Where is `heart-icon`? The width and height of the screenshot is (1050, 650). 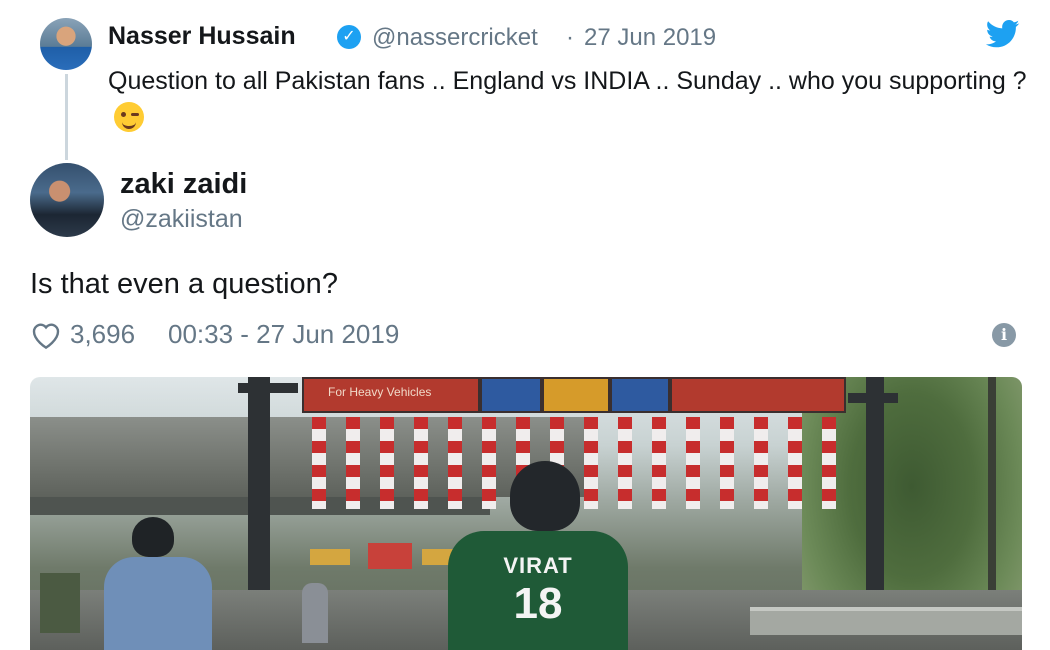 heart-icon is located at coordinates (46, 335).